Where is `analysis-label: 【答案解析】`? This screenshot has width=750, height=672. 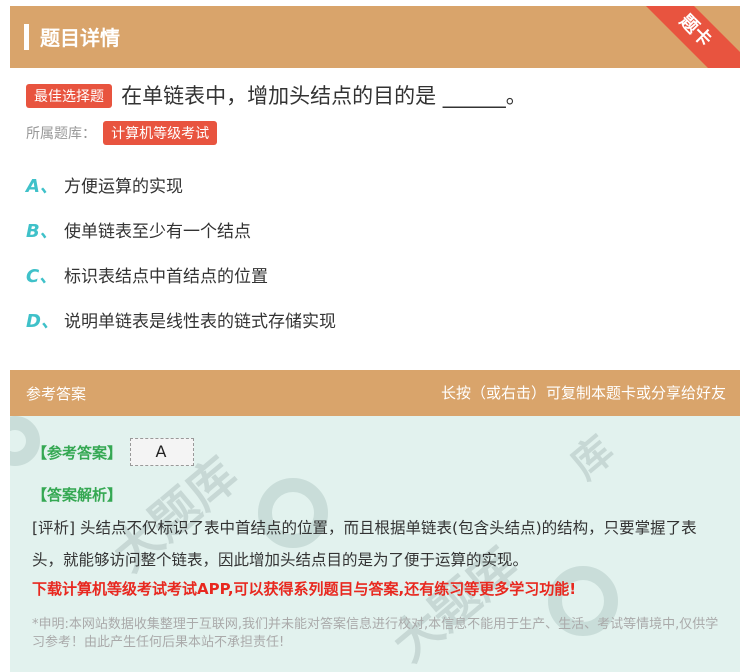 analysis-label: 【答案解析】 is located at coordinates (77, 495).